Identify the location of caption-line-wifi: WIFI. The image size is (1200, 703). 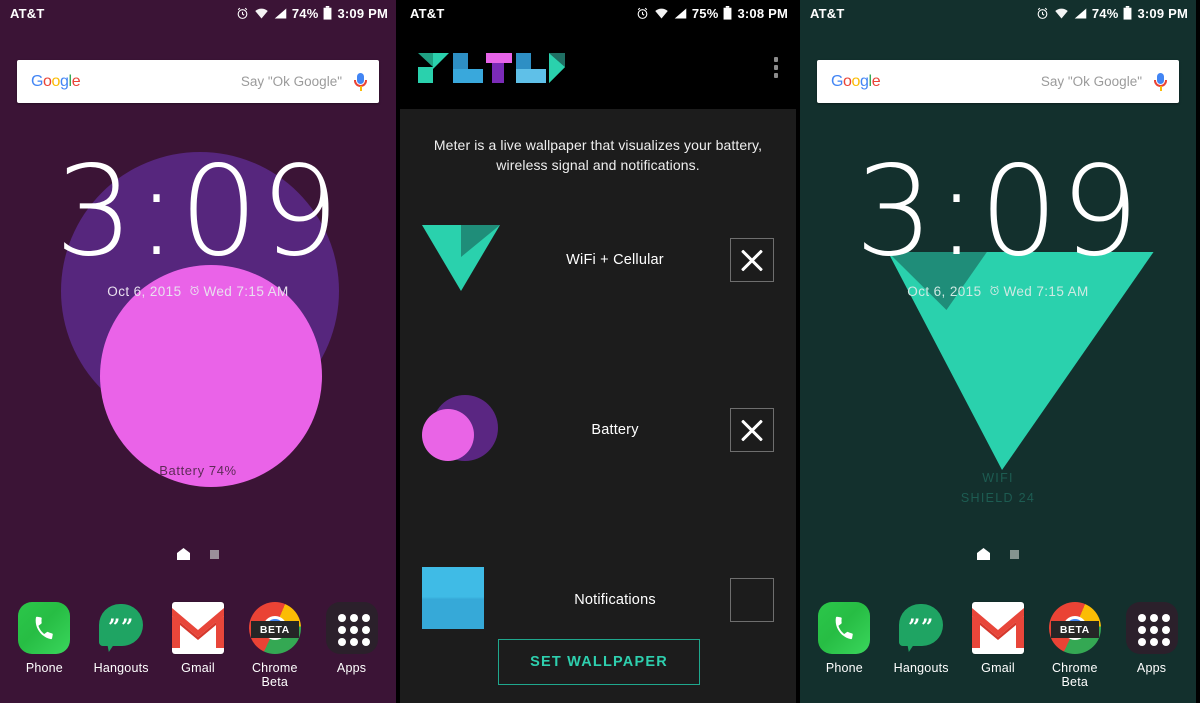
(998, 478).